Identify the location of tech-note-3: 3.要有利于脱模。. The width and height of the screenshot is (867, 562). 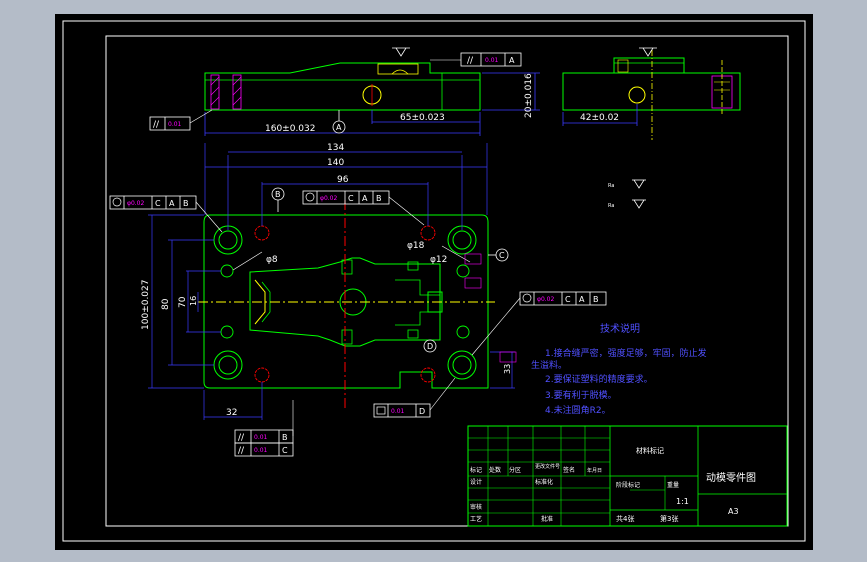
(581, 395).